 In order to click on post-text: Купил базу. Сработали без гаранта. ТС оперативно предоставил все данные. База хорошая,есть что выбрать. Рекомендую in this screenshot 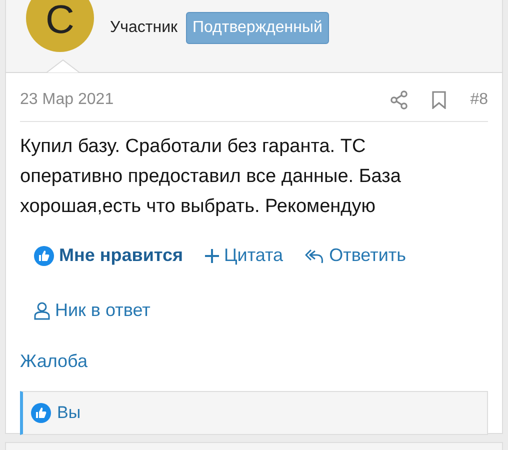, I will do `click(211, 177)`.